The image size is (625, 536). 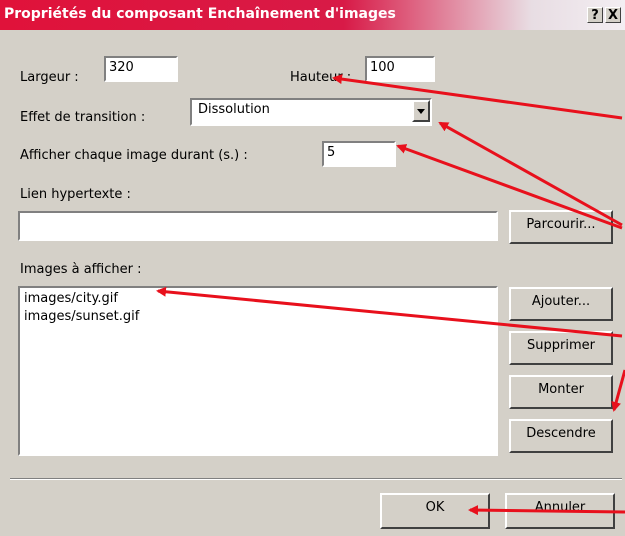 What do you see at coordinates (389, 312) in the screenshot?
I see `arrow-to-image-list` at bounding box center [389, 312].